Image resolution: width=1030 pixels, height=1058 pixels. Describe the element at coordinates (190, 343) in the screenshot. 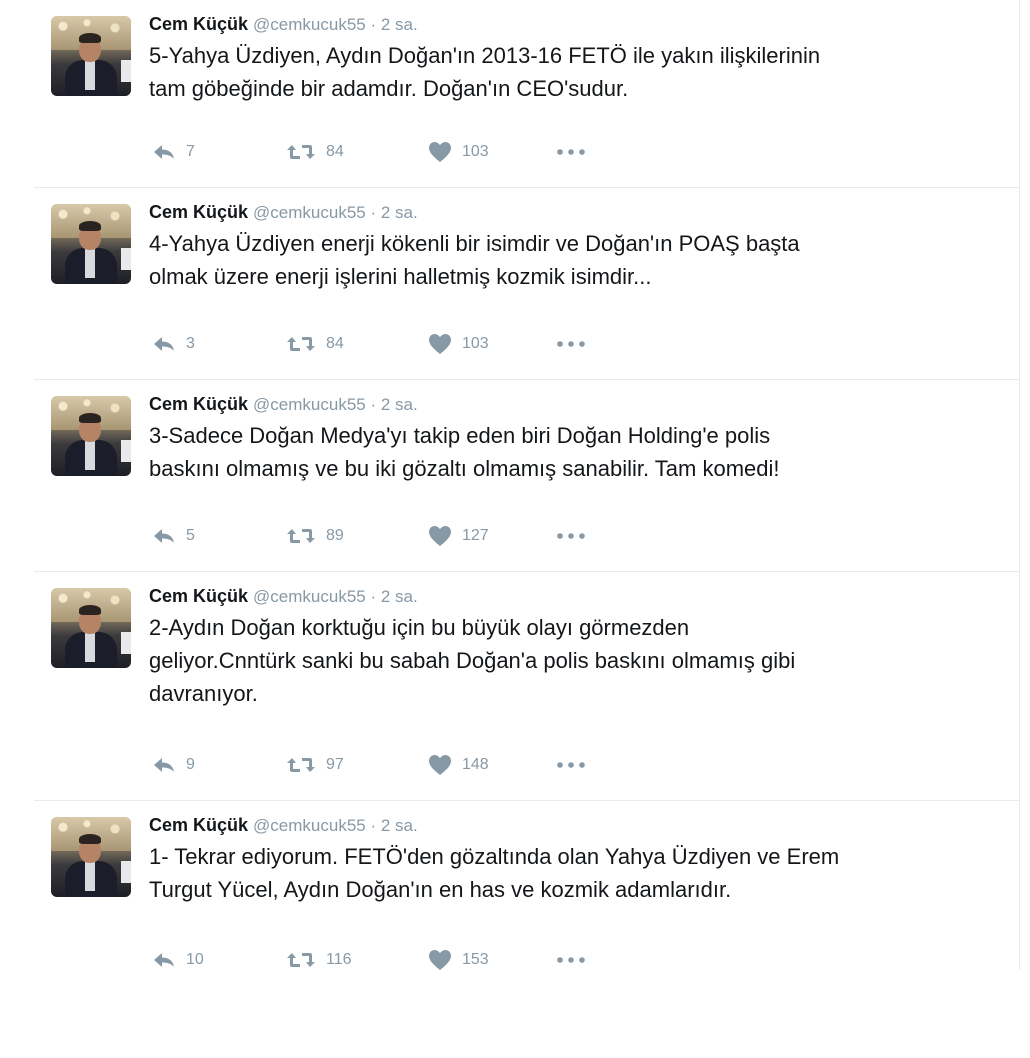

I see `reply-count: 3` at that location.